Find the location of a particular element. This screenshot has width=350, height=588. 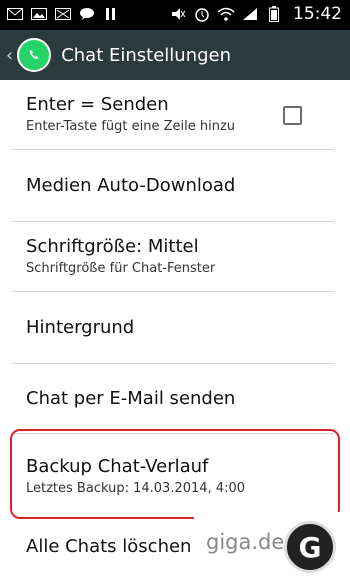

image-icon is located at coordinates (39, 14).